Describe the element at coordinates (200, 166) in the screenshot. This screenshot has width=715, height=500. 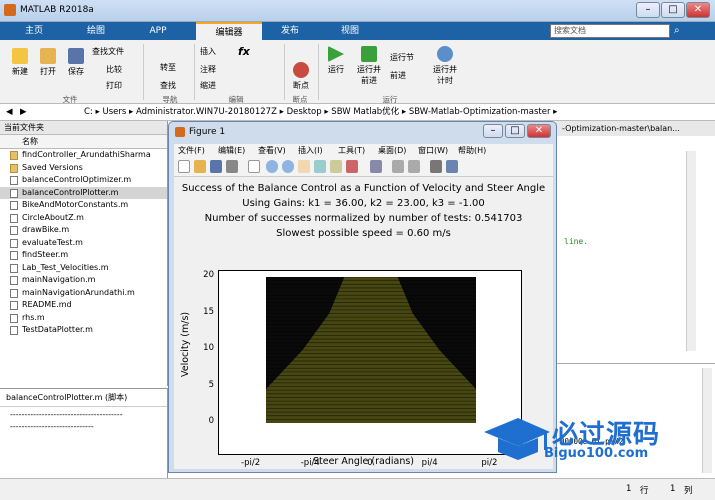
I see `open-icon` at that location.